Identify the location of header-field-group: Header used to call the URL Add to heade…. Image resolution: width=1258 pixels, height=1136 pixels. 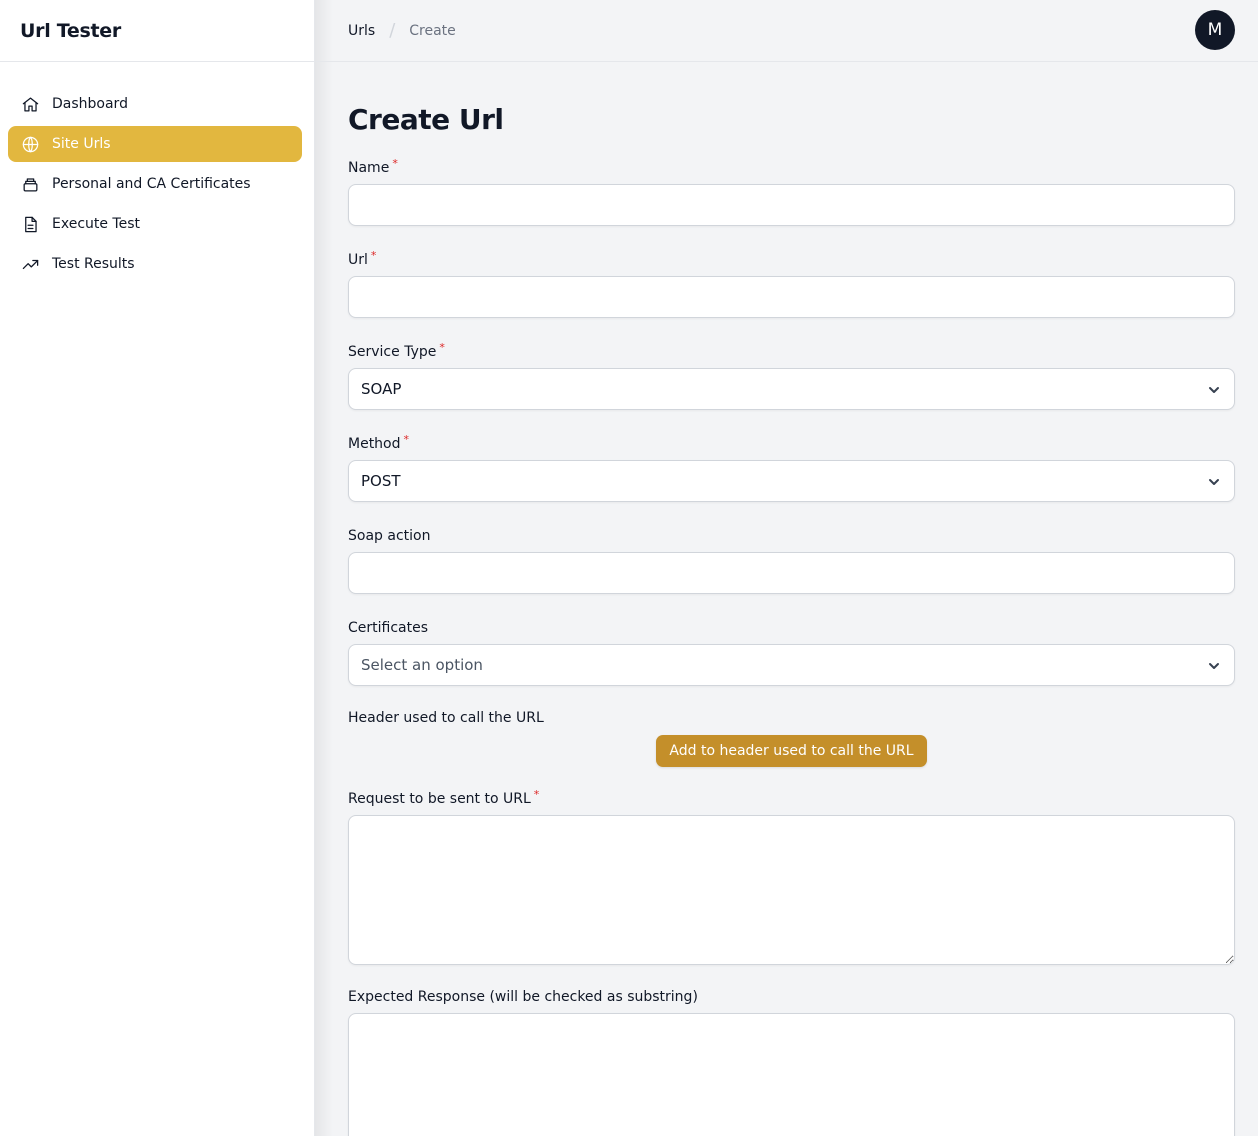
(791, 737).